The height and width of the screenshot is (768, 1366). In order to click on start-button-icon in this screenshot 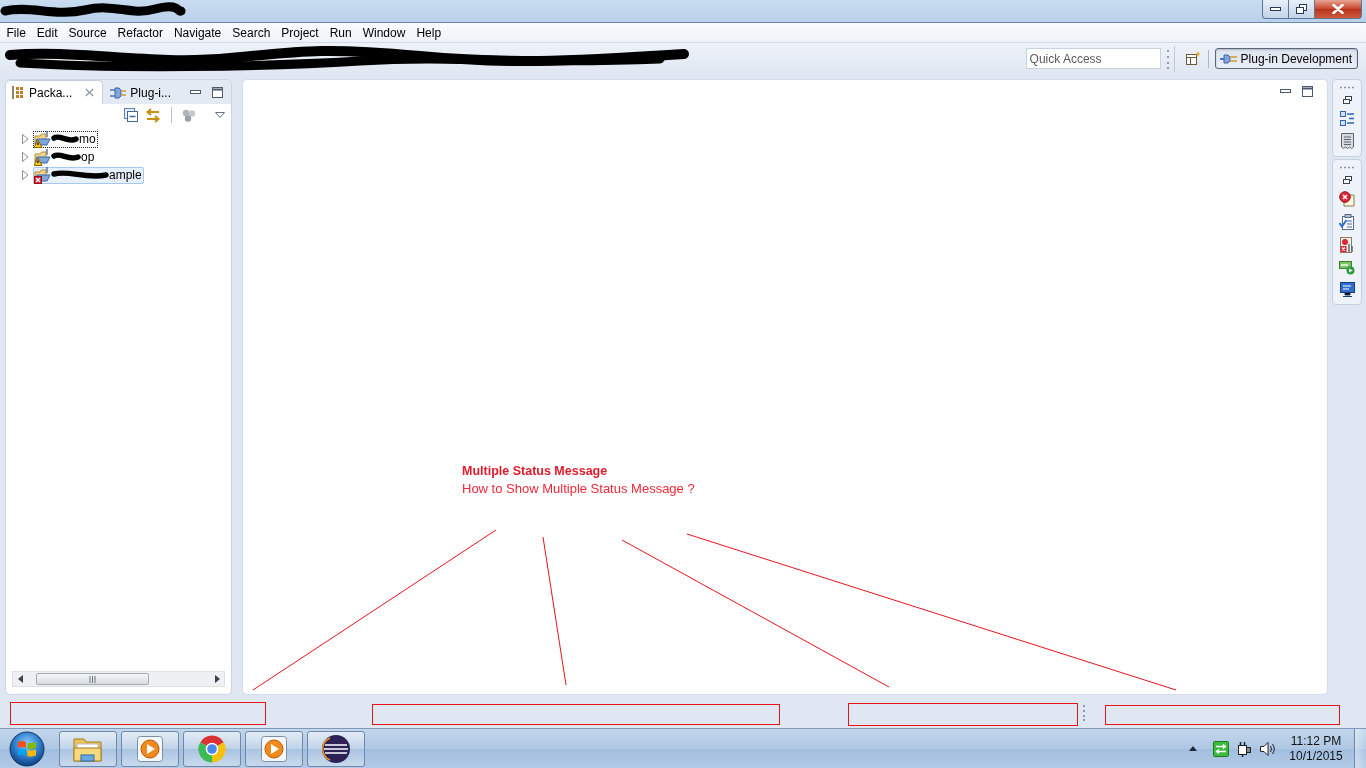, I will do `click(27, 748)`.